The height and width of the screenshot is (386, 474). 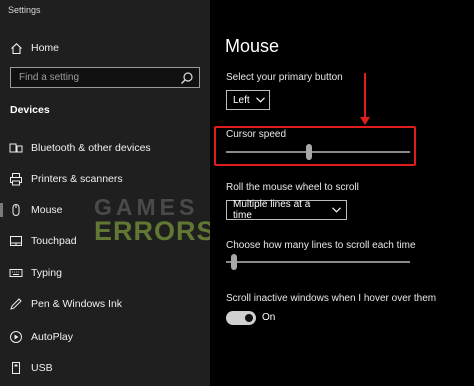 What do you see at coordinates (252, 46) in the screenshot?
I see `page-title: Mouse` at bounding box center [252, 46].